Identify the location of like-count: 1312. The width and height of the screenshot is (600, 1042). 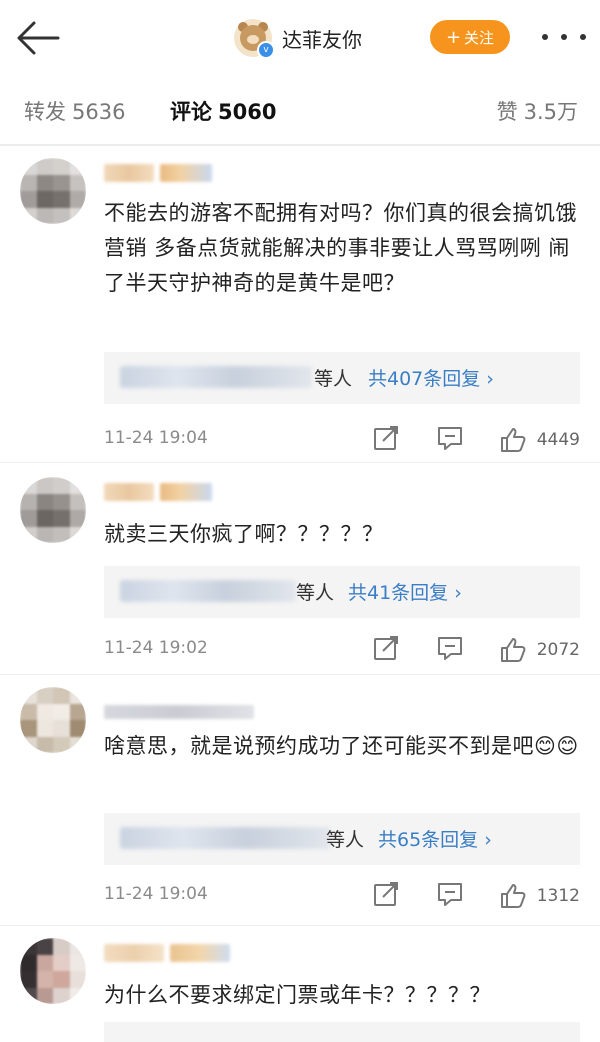
(558, 896).